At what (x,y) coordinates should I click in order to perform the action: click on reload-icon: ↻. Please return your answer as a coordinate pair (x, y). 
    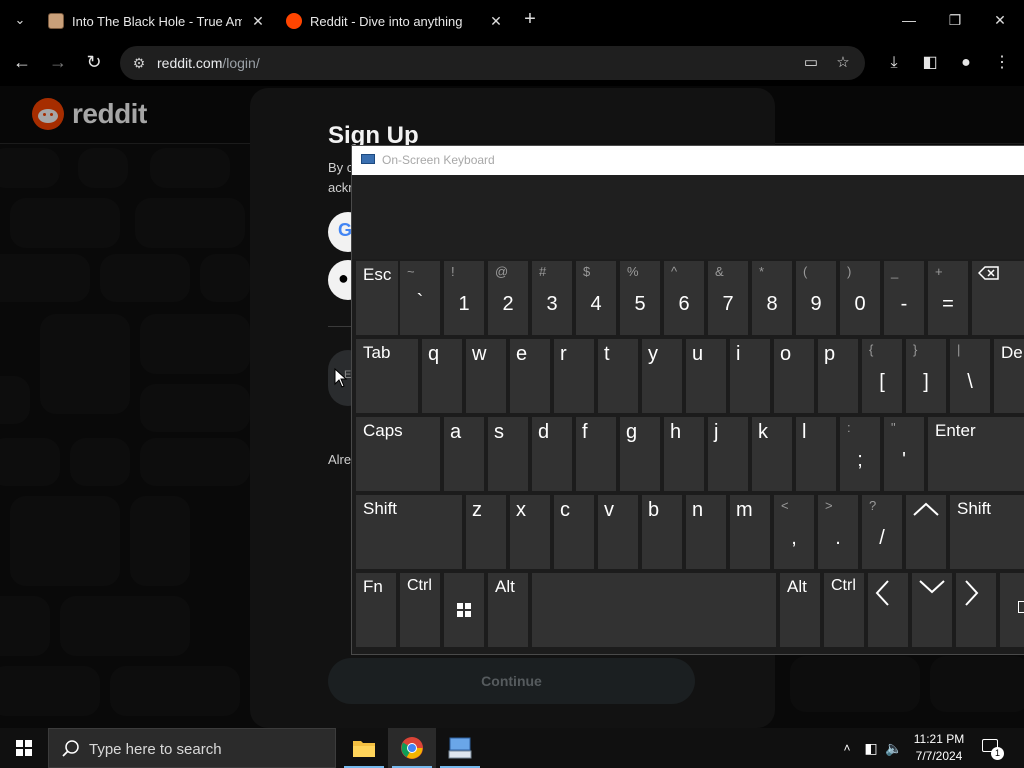
    Looking at the image, I should click on (94, 63).